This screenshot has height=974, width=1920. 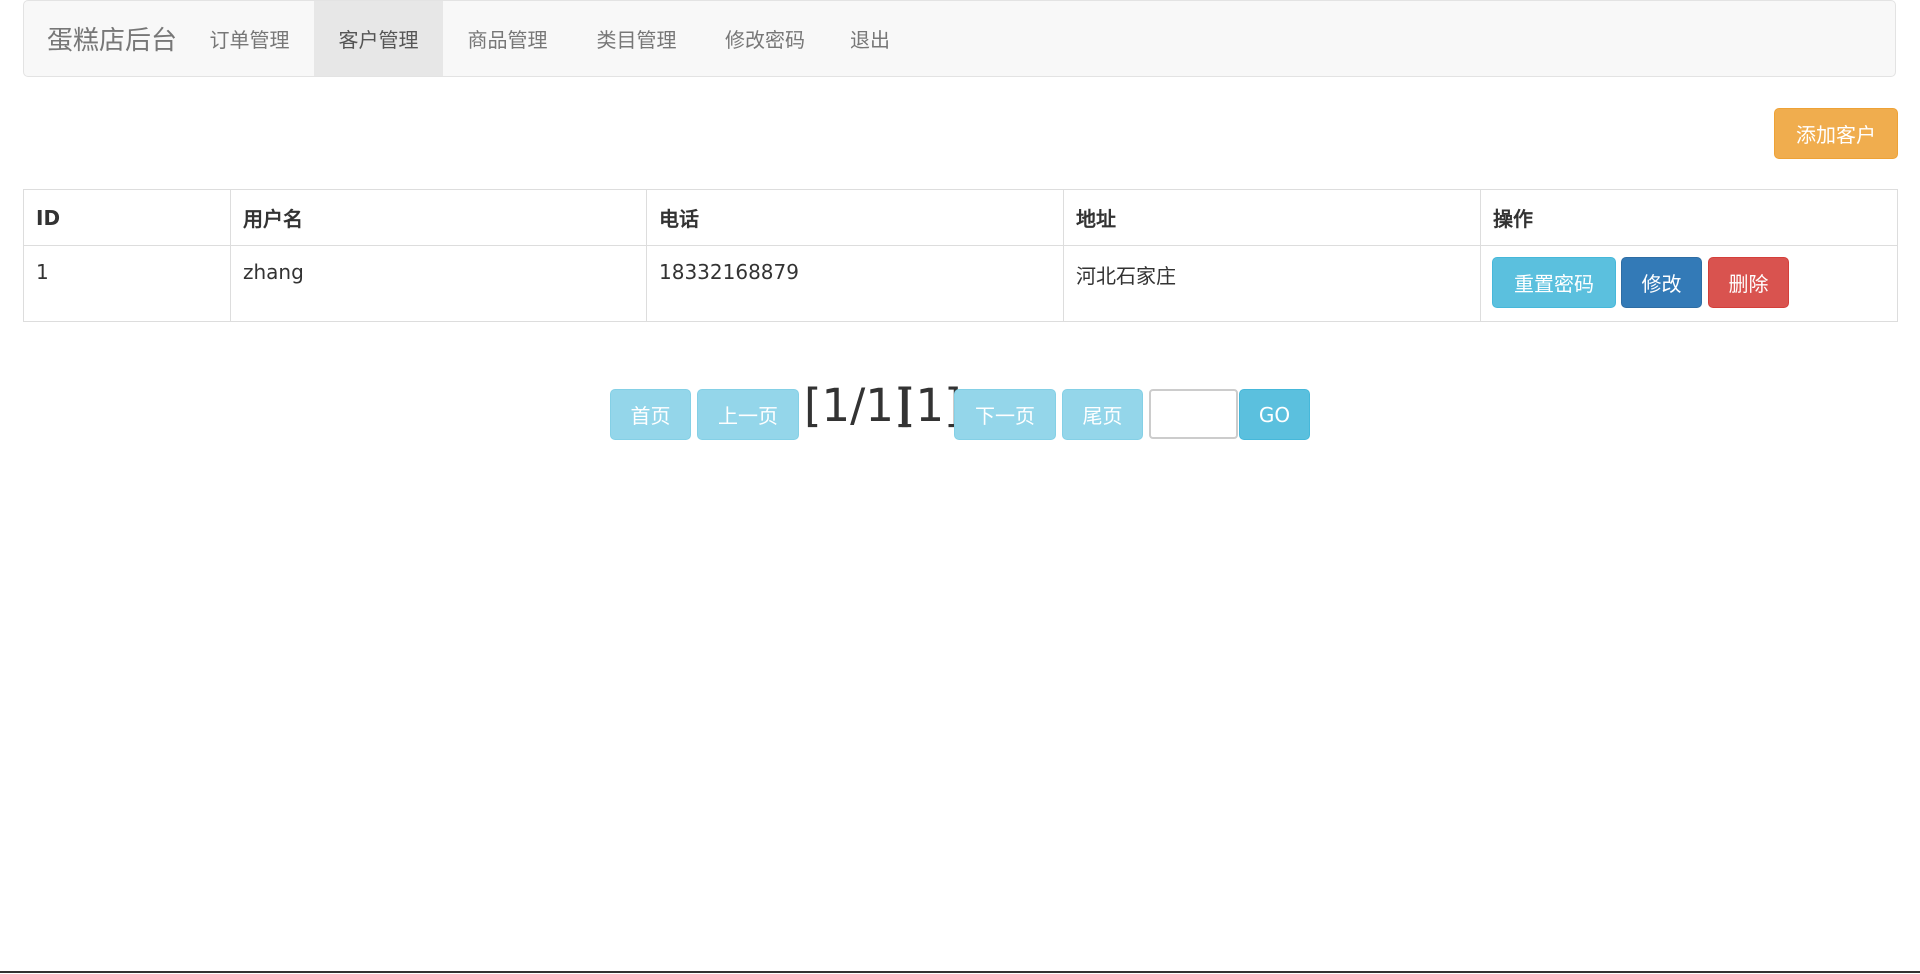 I want to click on prev-page-button: 上一页, so click(x=748, y=414).